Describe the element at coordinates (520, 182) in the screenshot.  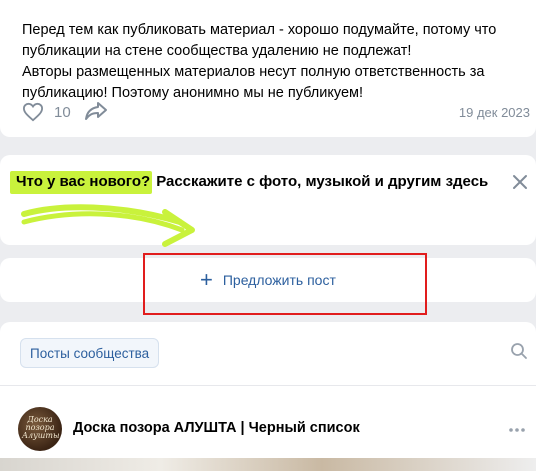
I see `close-icon` at that location.